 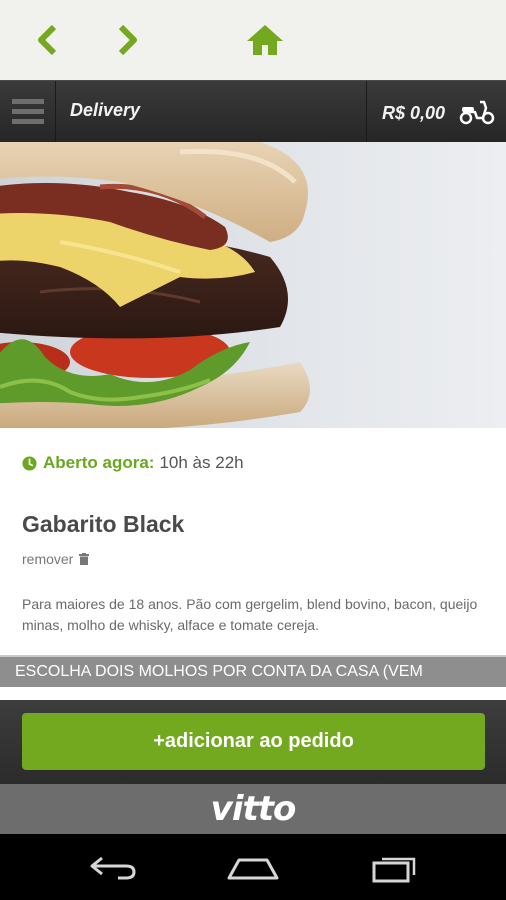 What do you see at coordinates (48, 559) in the screenshot?
I see `remove-label: remover` at bounding box center [48, 559].